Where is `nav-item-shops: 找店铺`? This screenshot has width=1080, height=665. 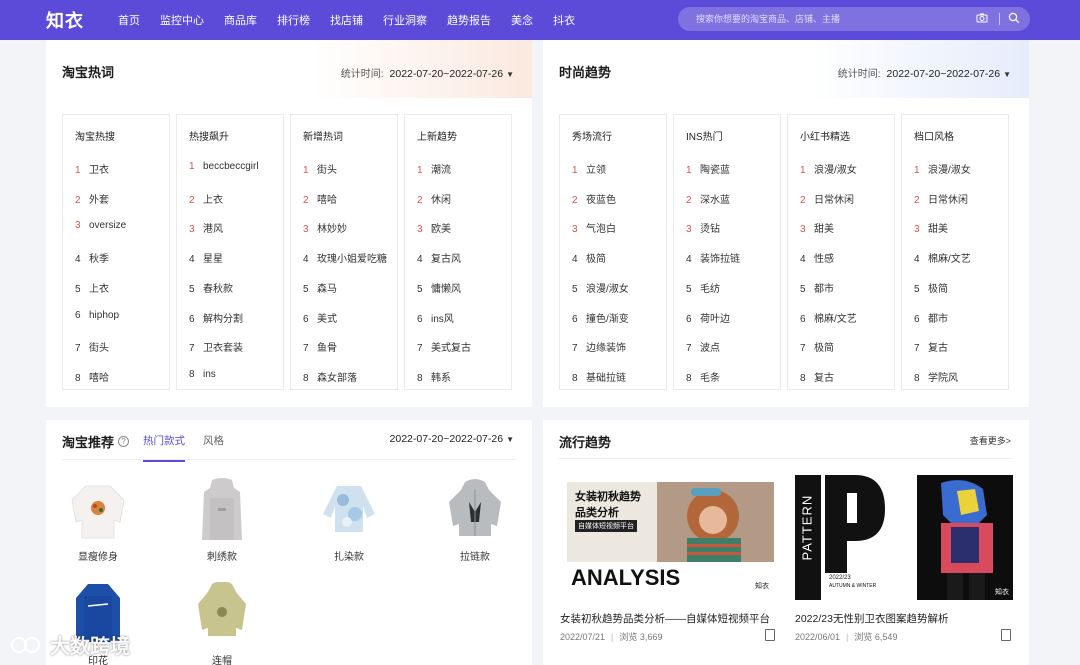 nav-item-shops: 找店铺 is located at coordinates (346, 20).